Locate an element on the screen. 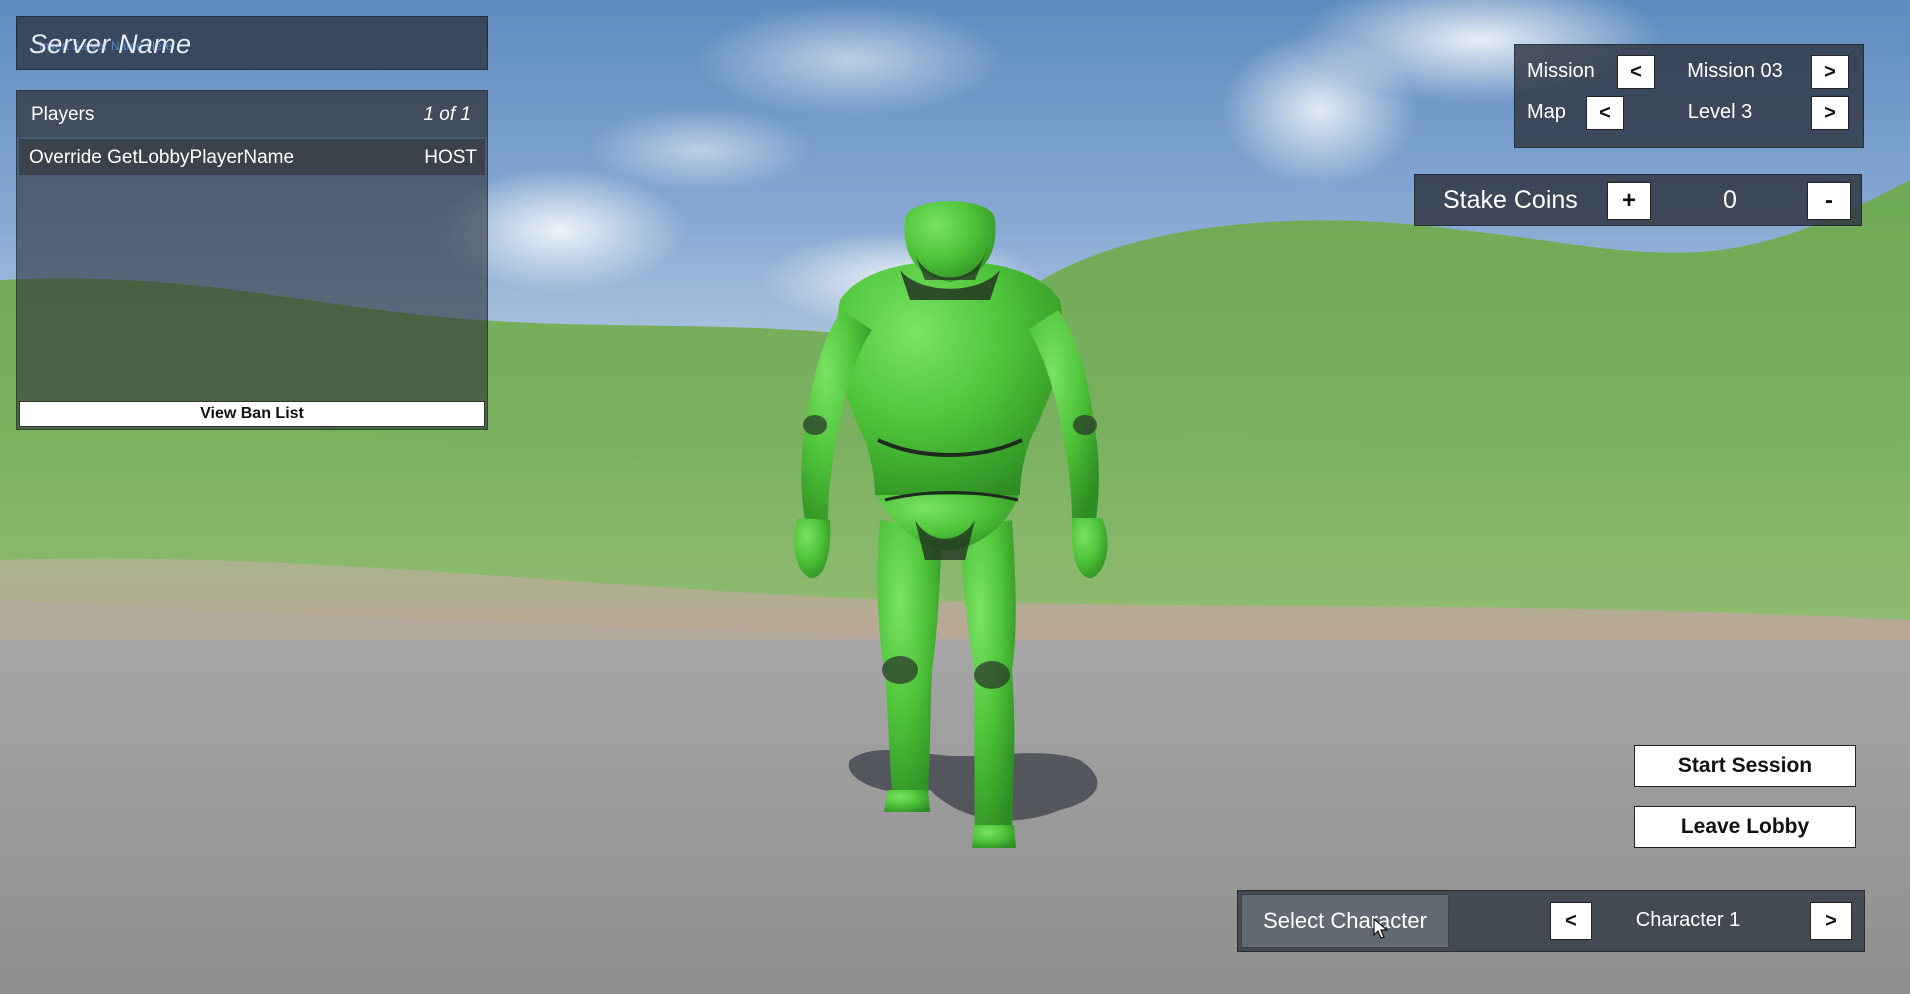  map-label: Map is located at coordinates (1546, 112).